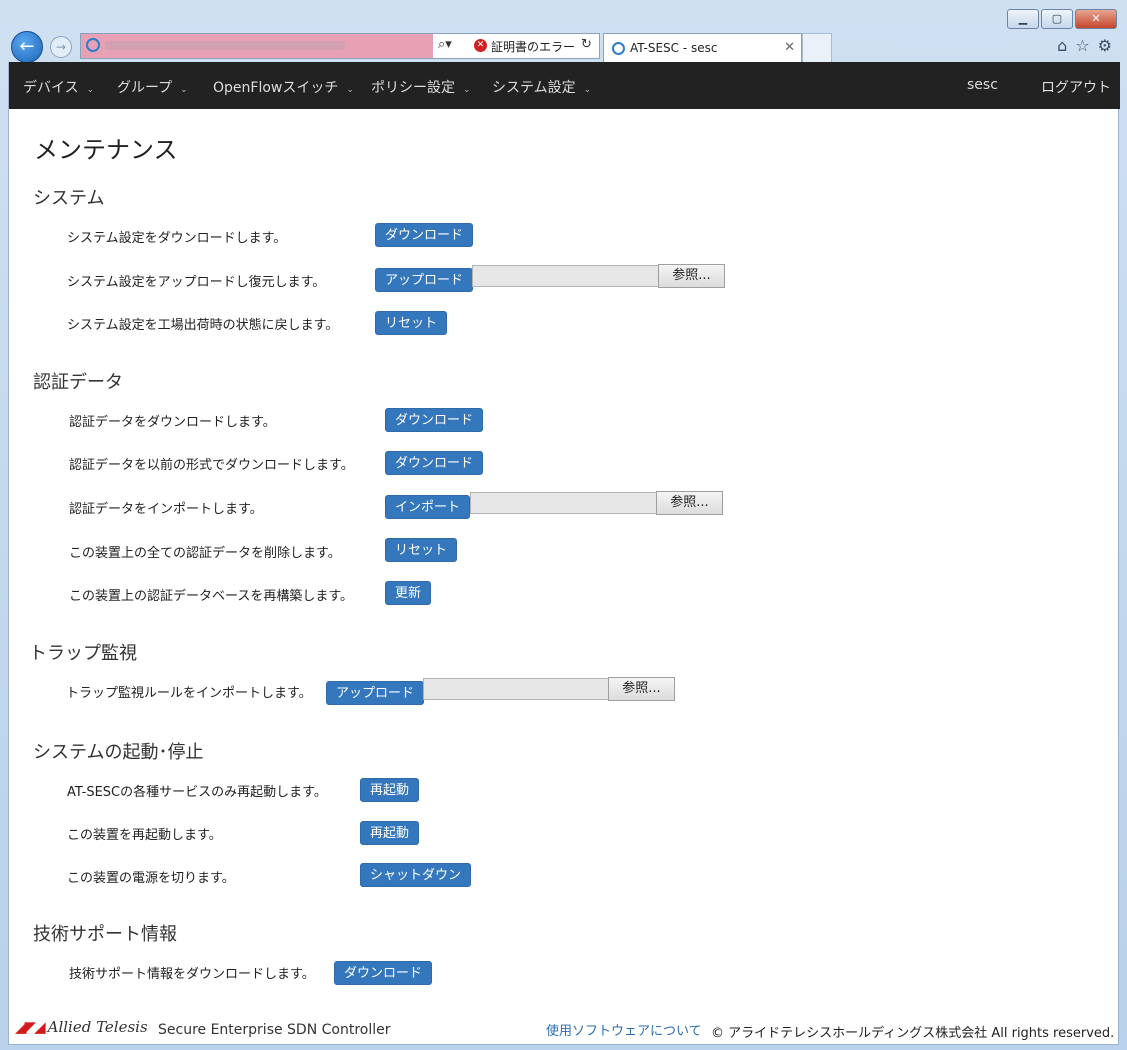 This screenshot has width=1127, height=1050. What do you see at coordinates (390, 833) in the screenshot?
I see `device-reboot-button: 再起動` at bounding box center [390, 833].